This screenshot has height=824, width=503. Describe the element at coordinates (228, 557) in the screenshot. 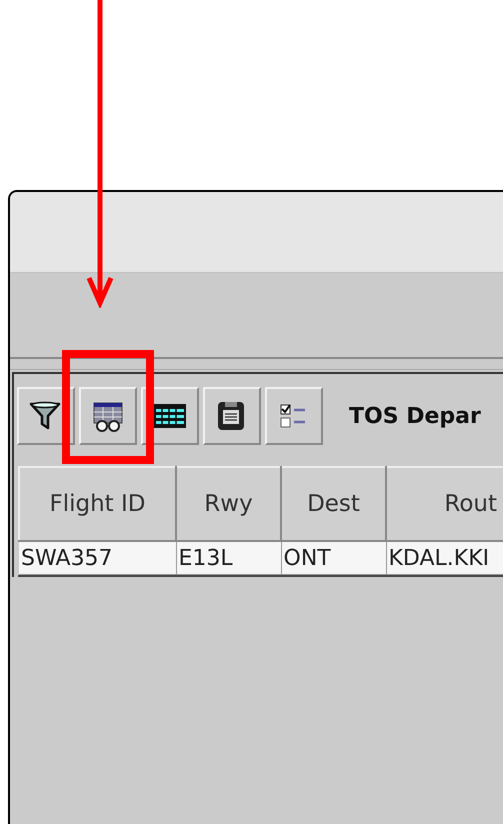

I see `table-cell: E13L` at that location.